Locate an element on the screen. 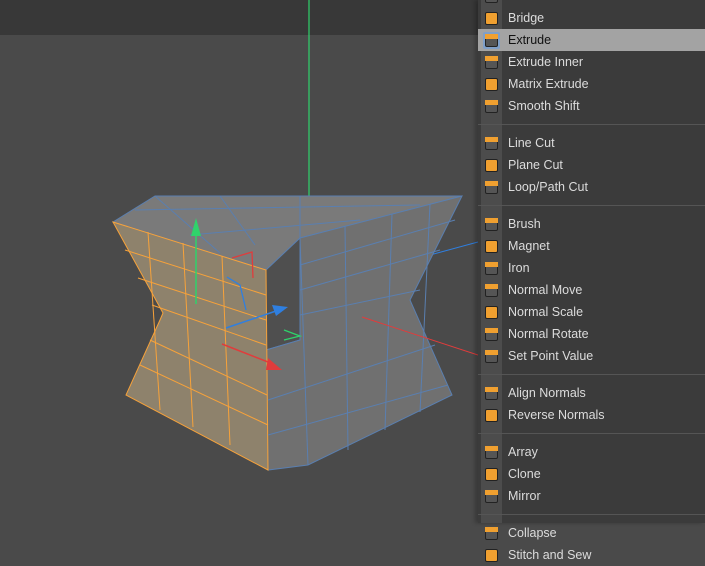 The height and width of the screenshot is (566, 705). menu-item-clone: Clone is located at coordinates (591, 474).